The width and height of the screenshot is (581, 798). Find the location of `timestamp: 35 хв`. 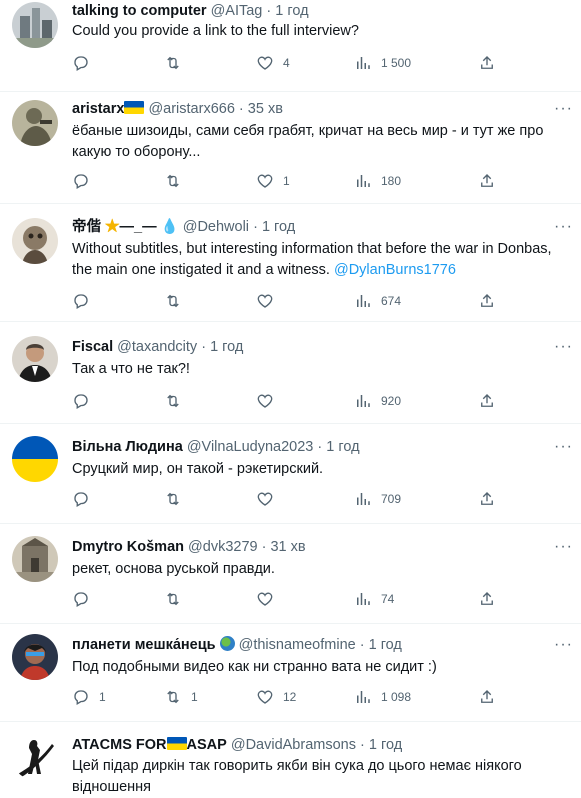

timestamp: 35 хв is located at coordinates (265, 109).